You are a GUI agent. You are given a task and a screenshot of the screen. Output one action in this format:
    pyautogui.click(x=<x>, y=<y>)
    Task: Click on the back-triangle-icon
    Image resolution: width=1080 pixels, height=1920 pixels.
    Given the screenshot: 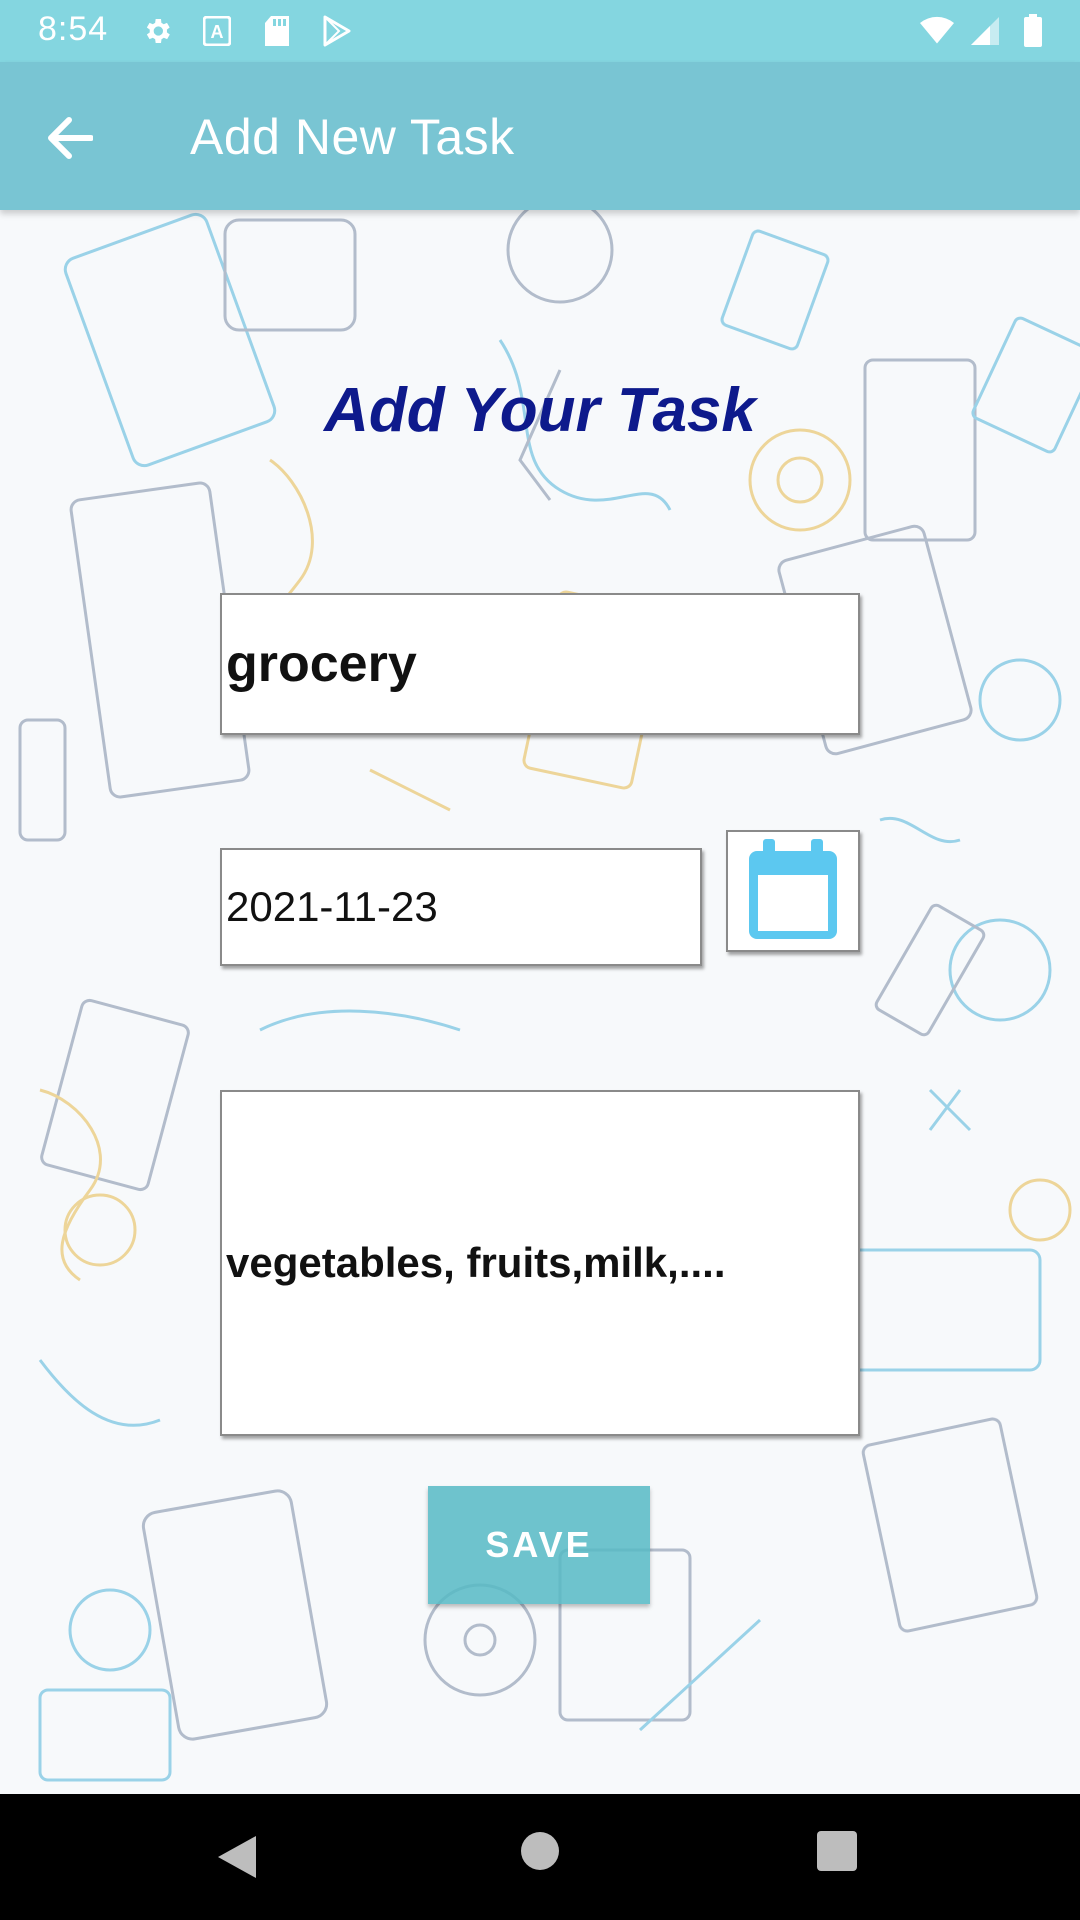 What is the action you would take?
    pyautogui.click(x=237, y=1857)
    